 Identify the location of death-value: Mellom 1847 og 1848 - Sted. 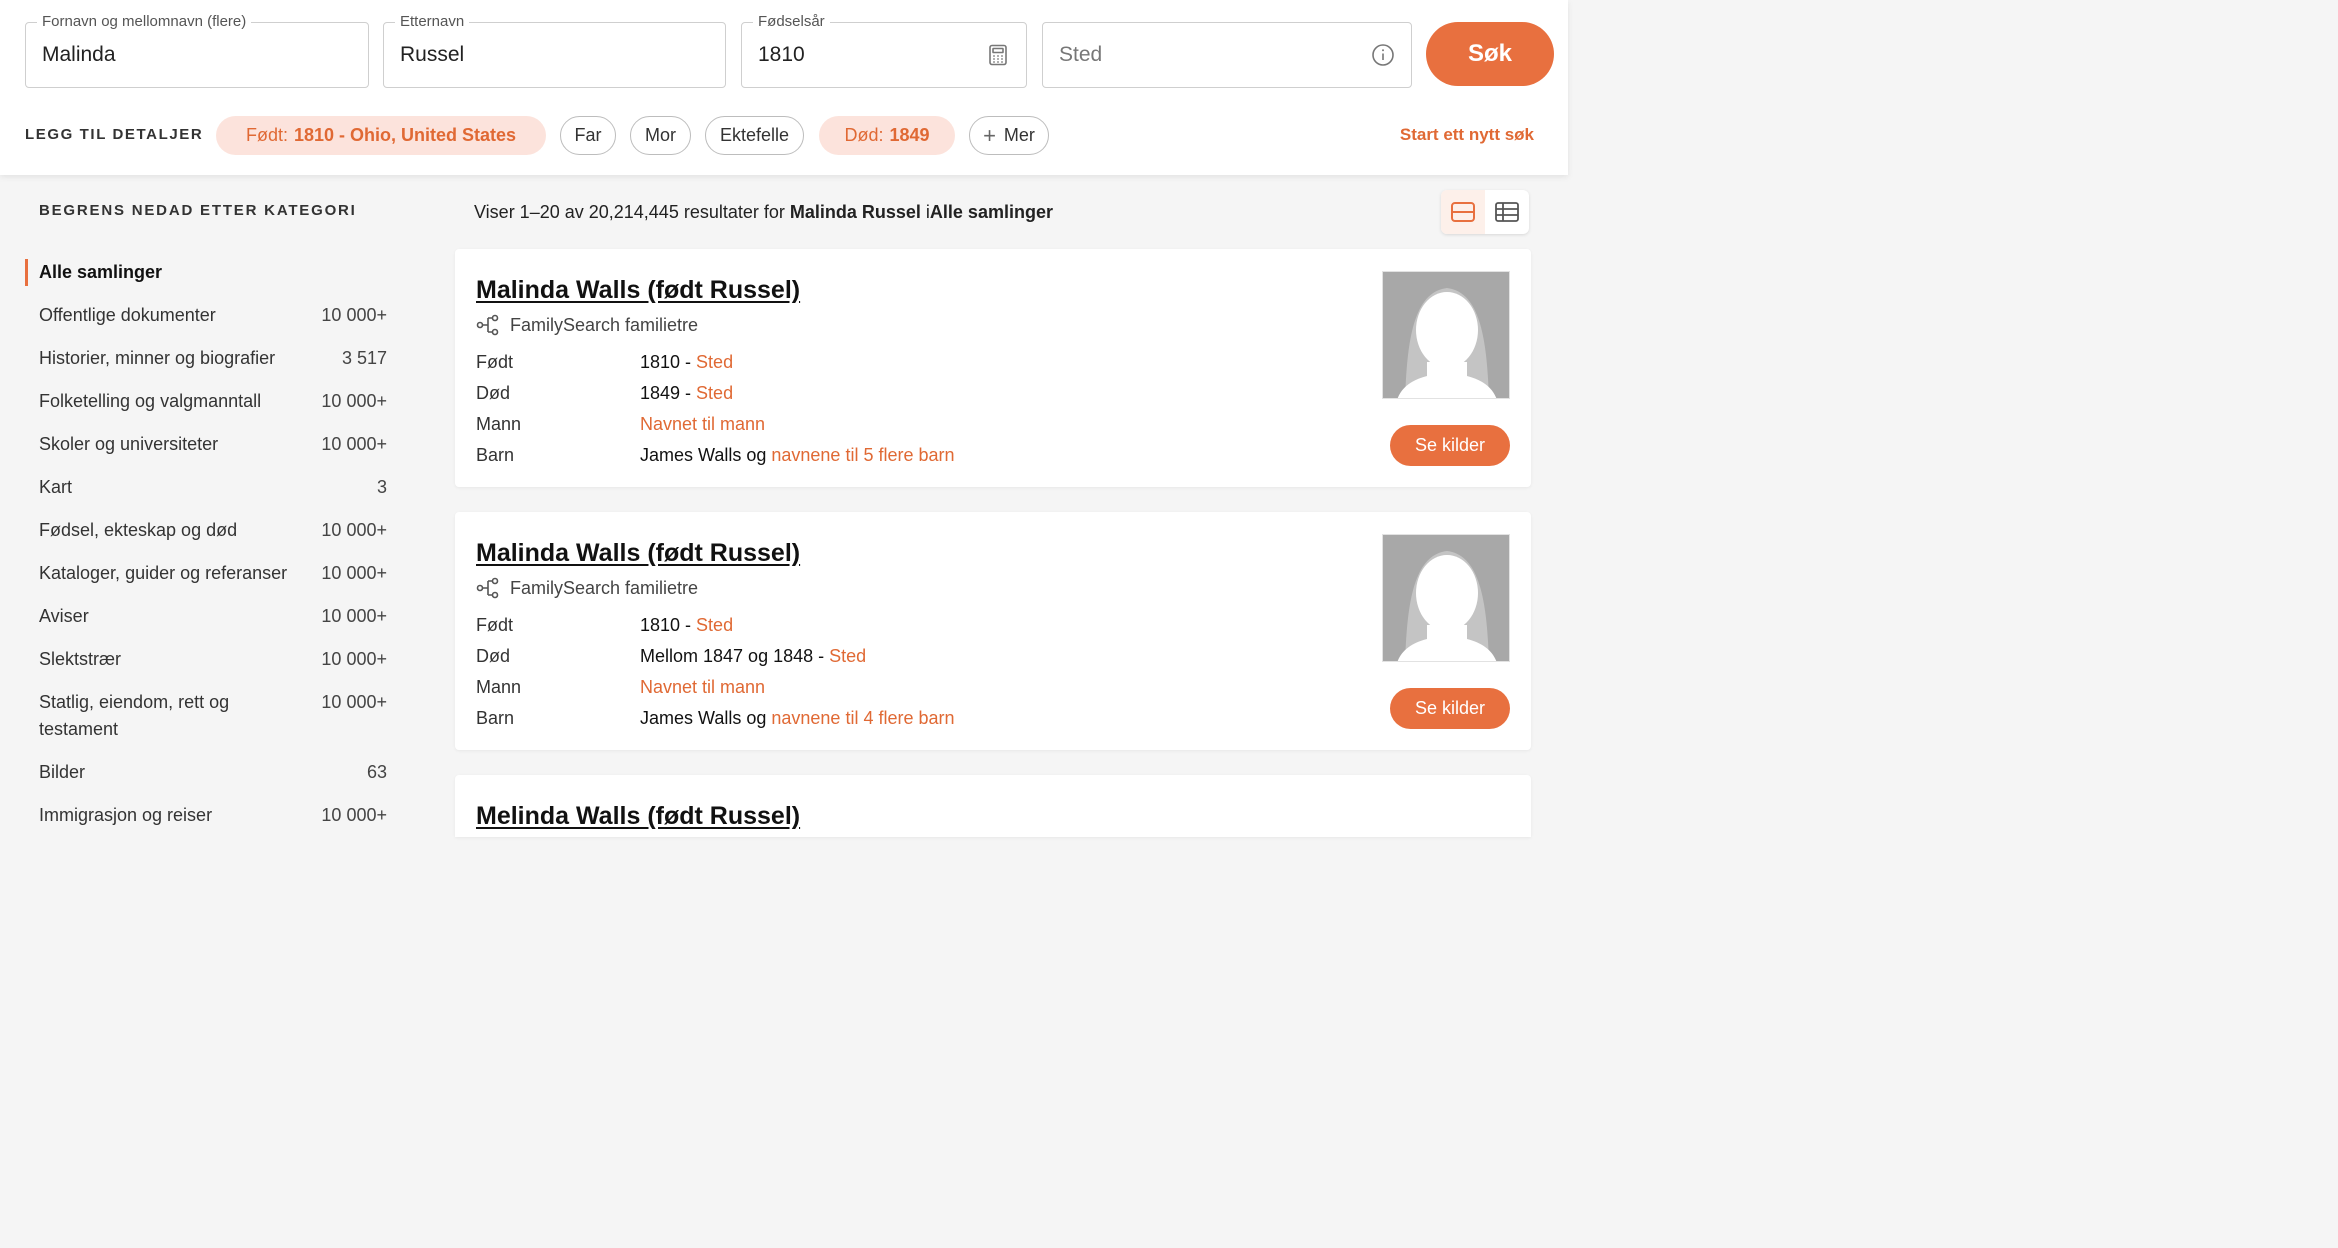
(753, 656).